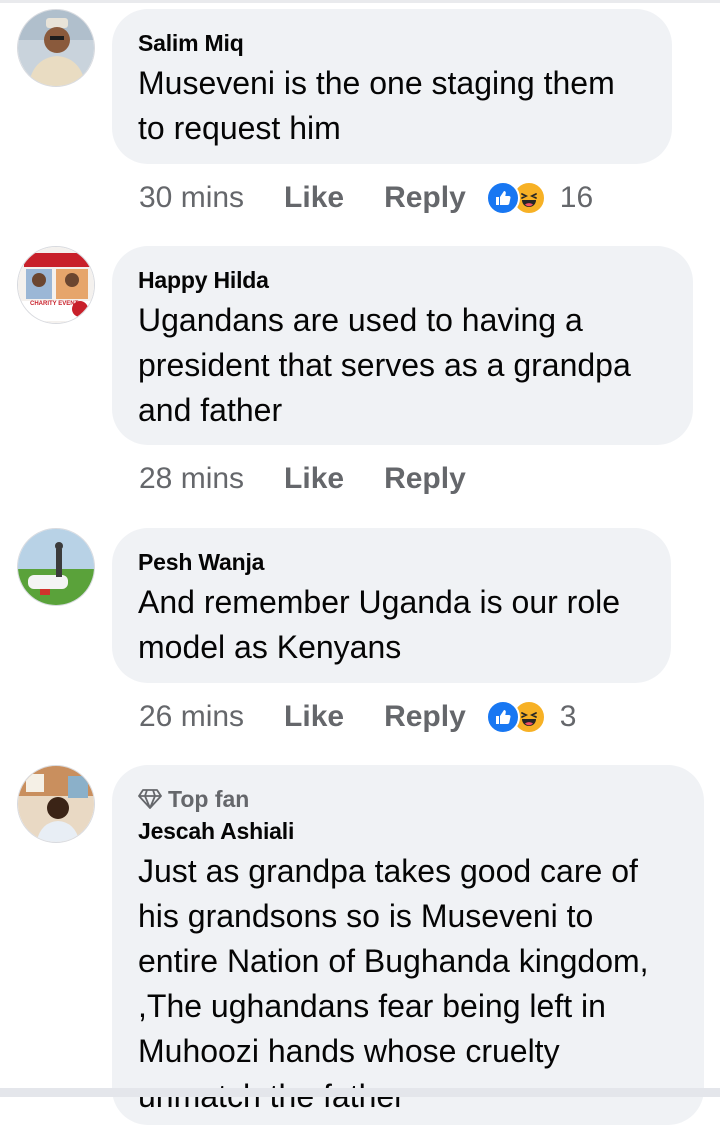  I want to click on comment-author: Salim Miq, so click(392, 43).